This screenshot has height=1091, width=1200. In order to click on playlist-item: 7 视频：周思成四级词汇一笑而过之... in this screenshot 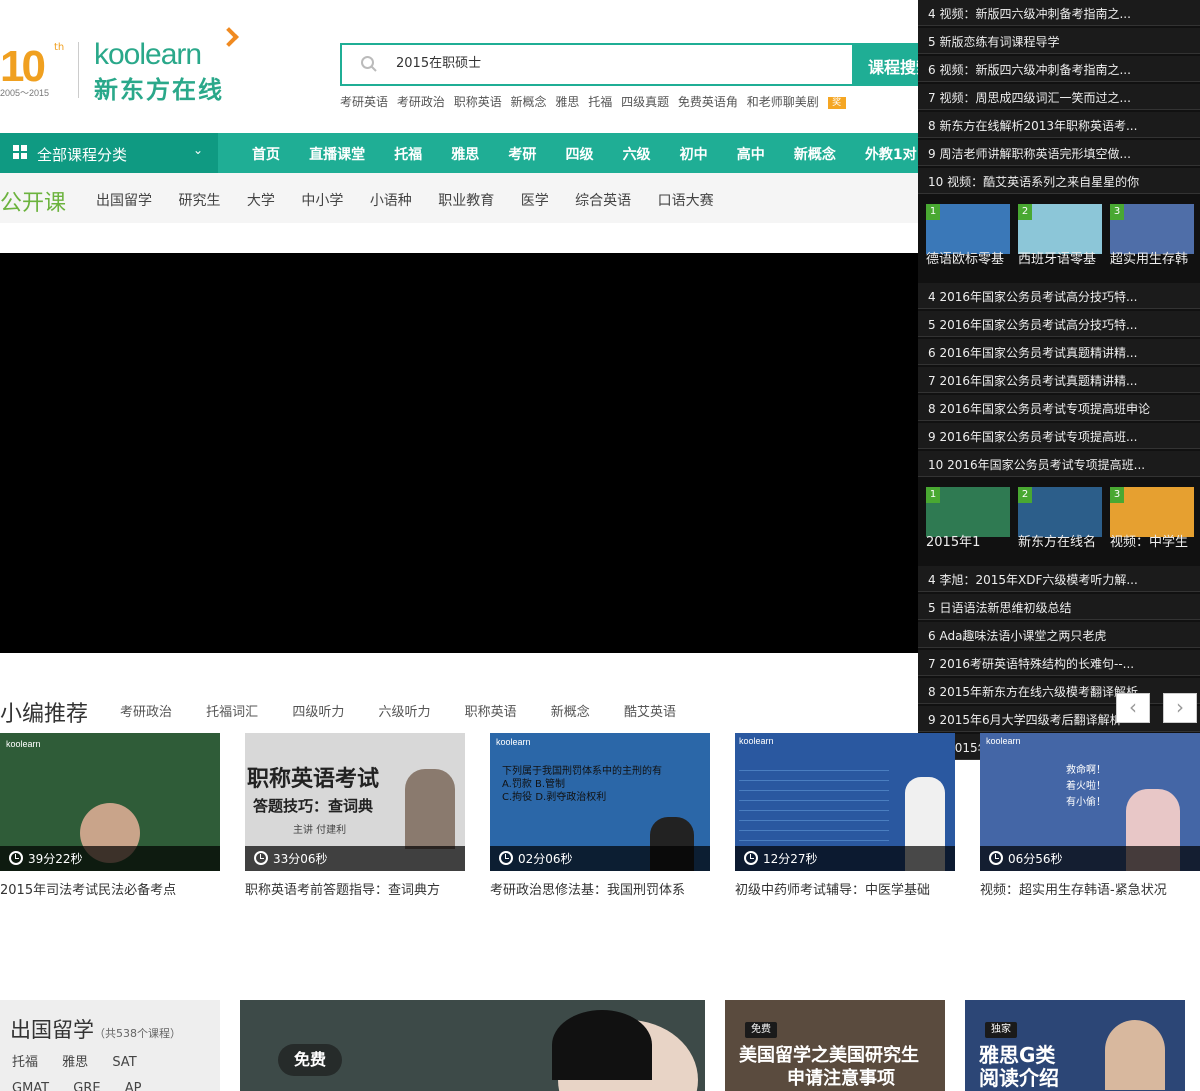, I will do `click(1059, 97)`.